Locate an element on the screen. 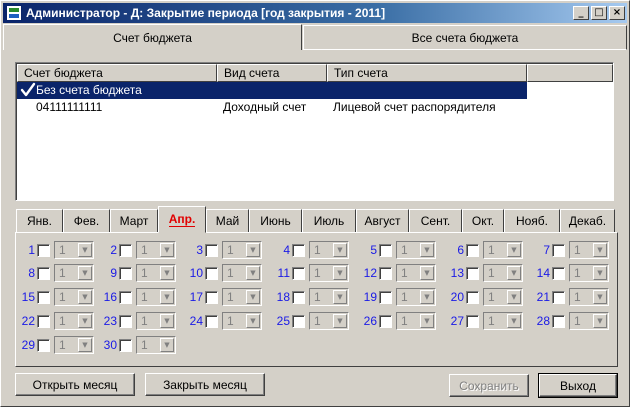 The height and width of the screenshot is (407, 630). column-header-type: Тип счета is located at coordinates (427, 73).